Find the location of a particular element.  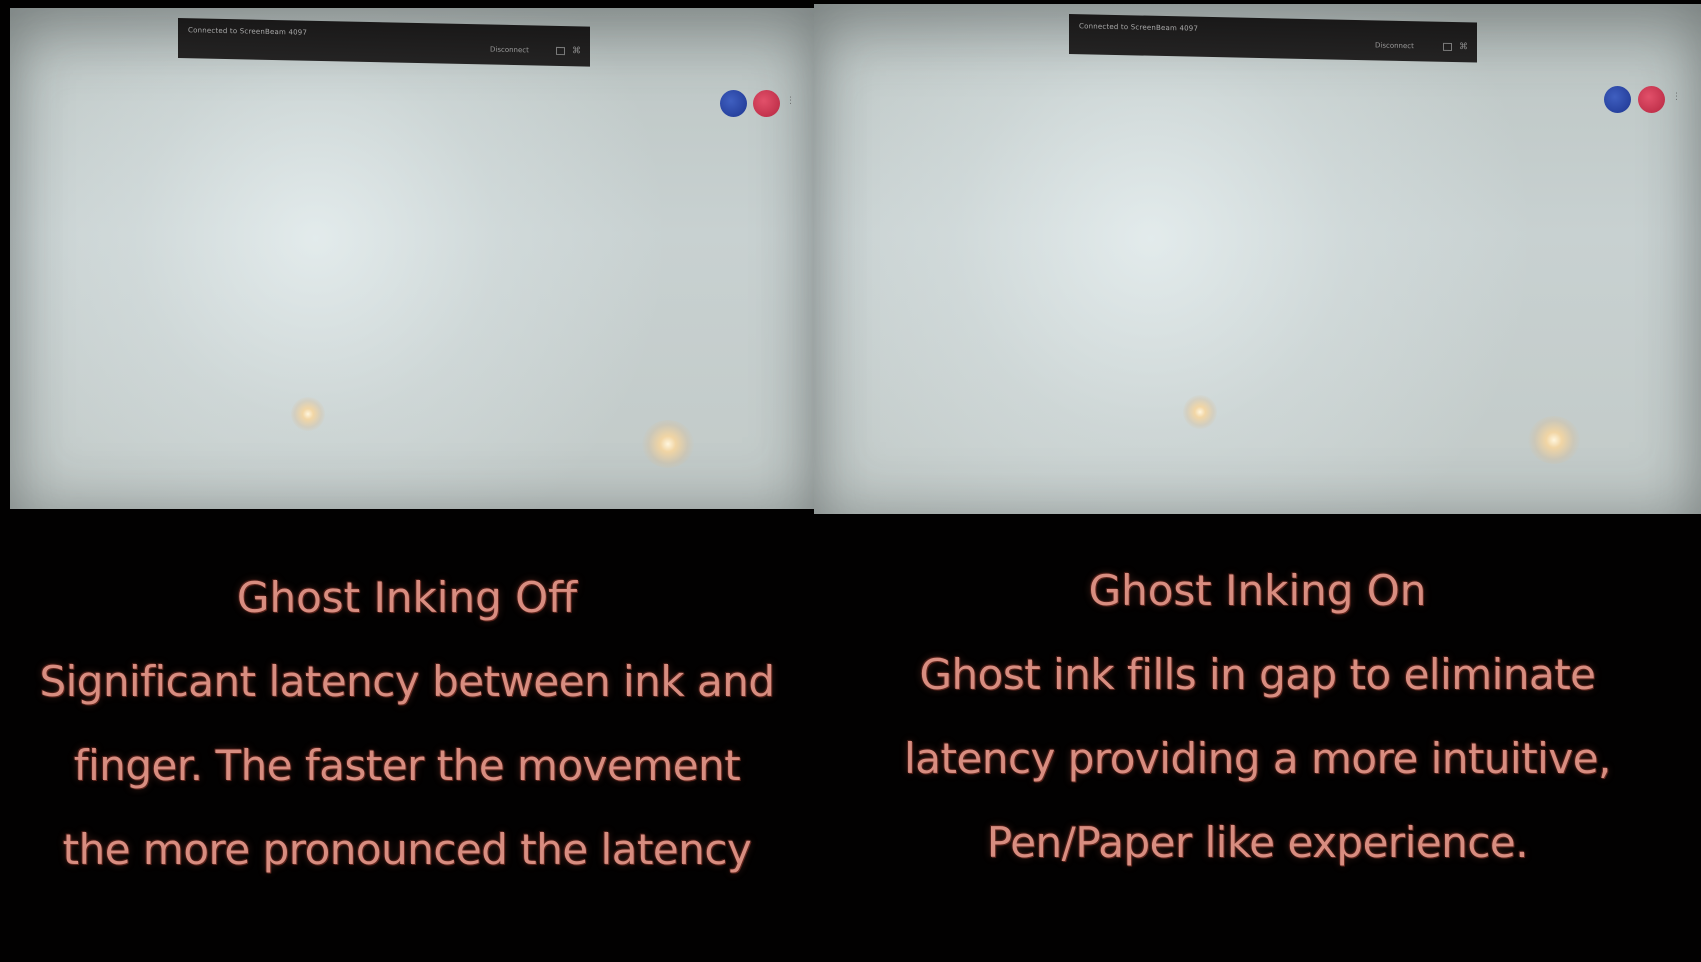

caption-line: Significant latency between ink and is located at coordinates (407, 681).